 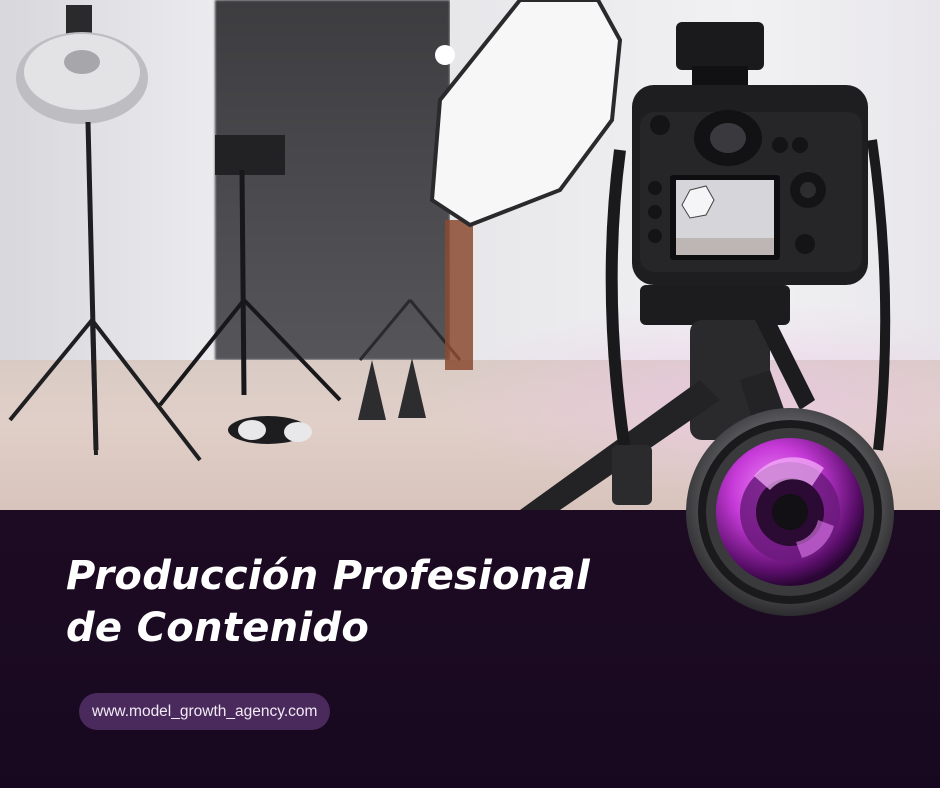 What do you see at coordinates (328, 576) in the screenshot?
I see `headline-line-1: Producción Profesional` at bounding box center [328, 576].